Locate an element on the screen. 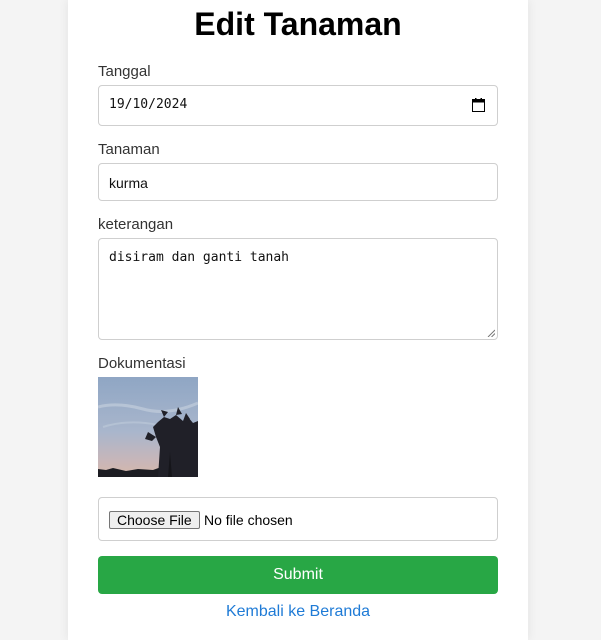 Image resolution: width=601 pixels, height=640 pixels. tanggal-date-input: 19/10/2024 is located at coordinates (298, 105).